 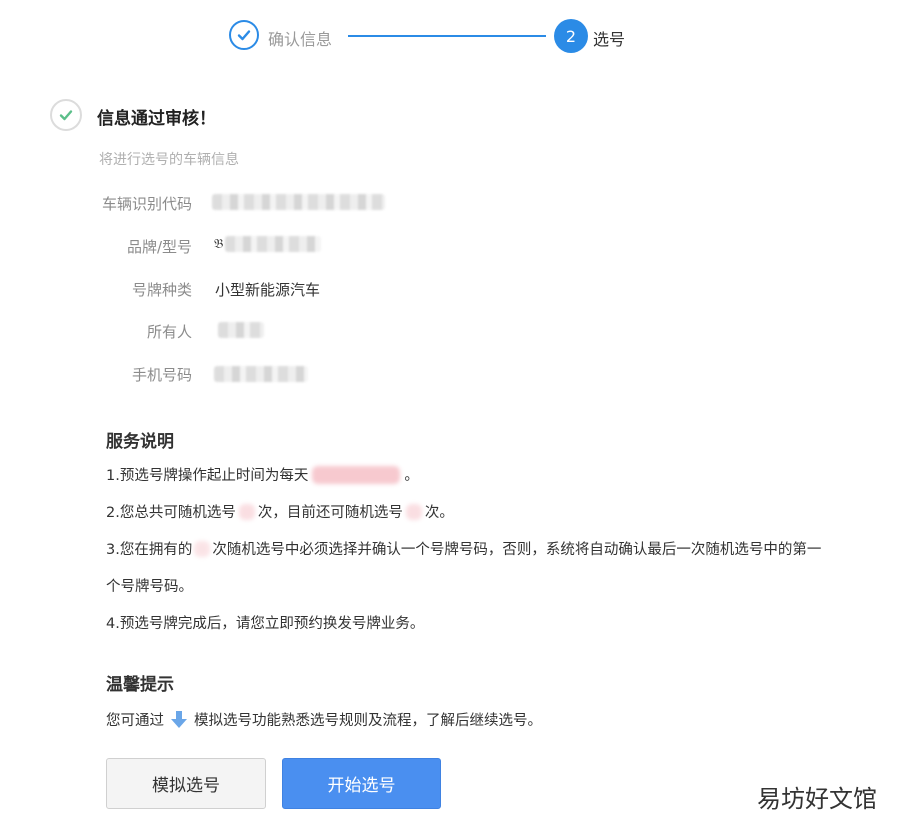 I want to click on step1-label: 确认信息, so click(x=300, y=39).